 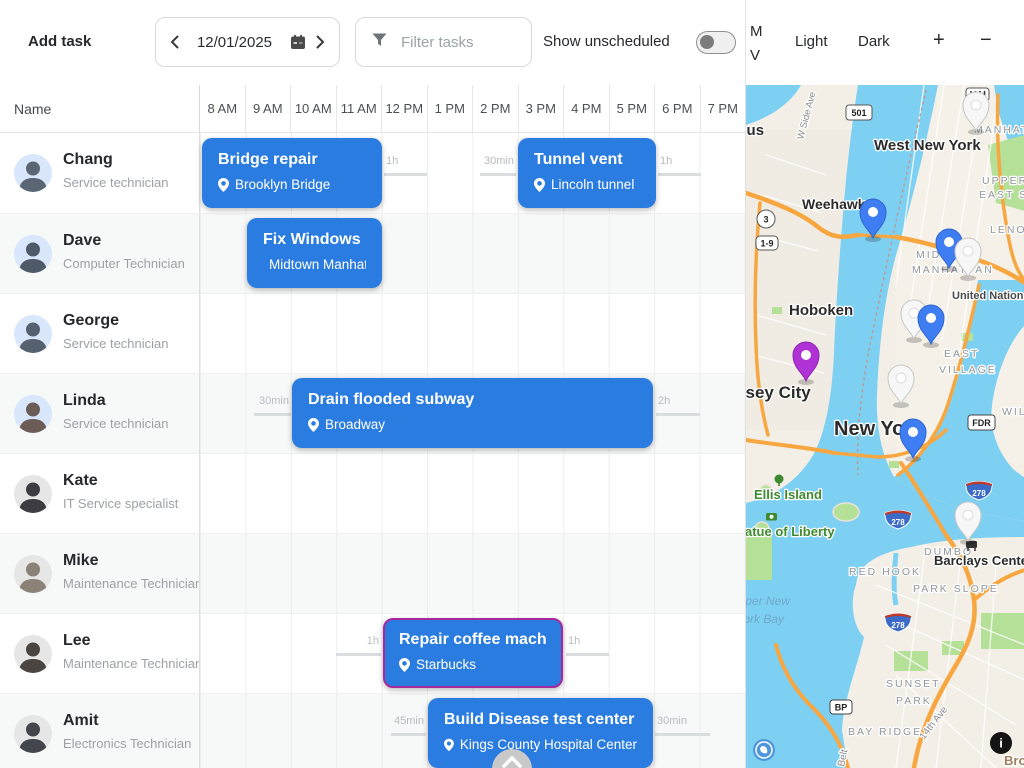 I want to click on chevron-right-icon, so click(x=320, y=42).